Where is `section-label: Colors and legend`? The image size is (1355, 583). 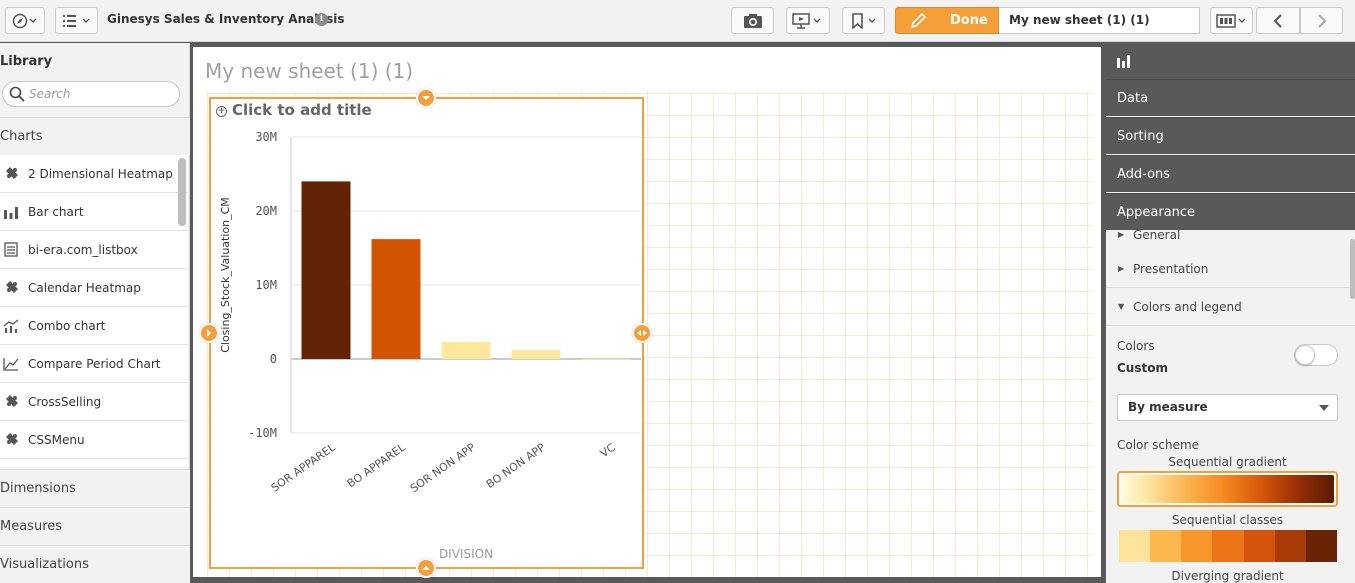 section-label: Colors and legend is located at coordinates (1187, 307).